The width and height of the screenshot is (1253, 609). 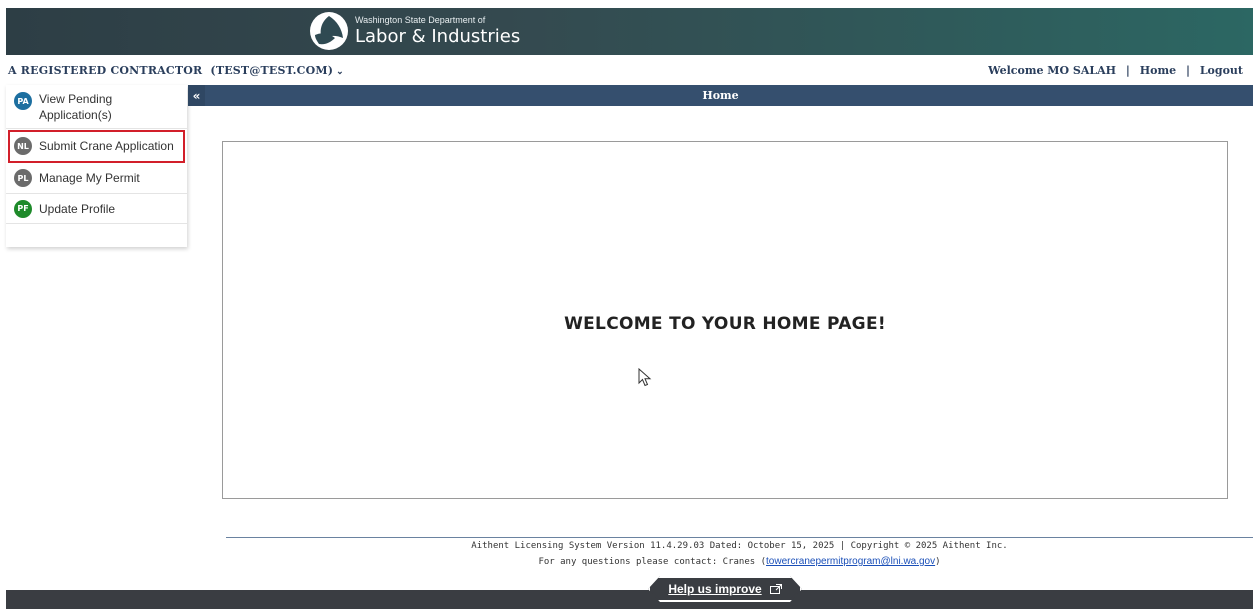 I want to click on lni-logo-icon, so click(x=329, y=31).